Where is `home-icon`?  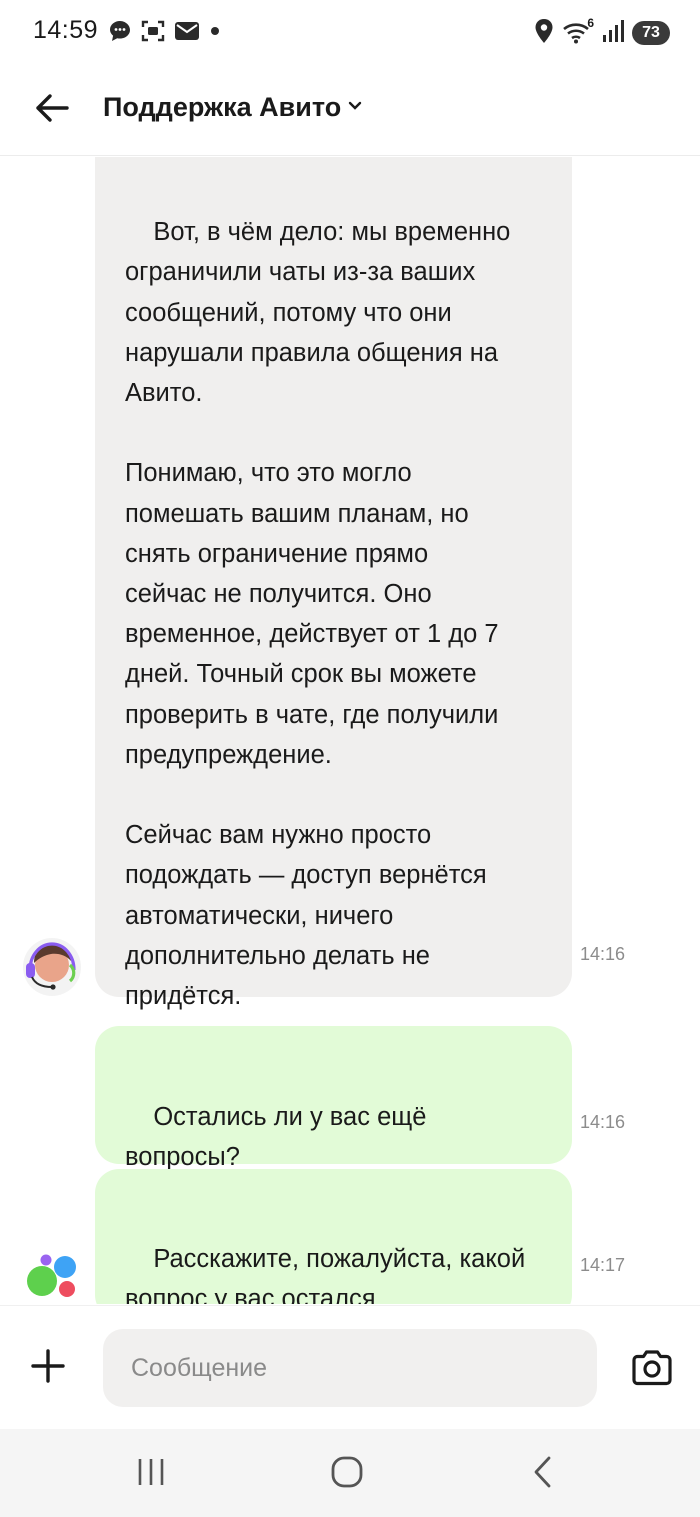
home-icon is located at coordinates (347, 1474).